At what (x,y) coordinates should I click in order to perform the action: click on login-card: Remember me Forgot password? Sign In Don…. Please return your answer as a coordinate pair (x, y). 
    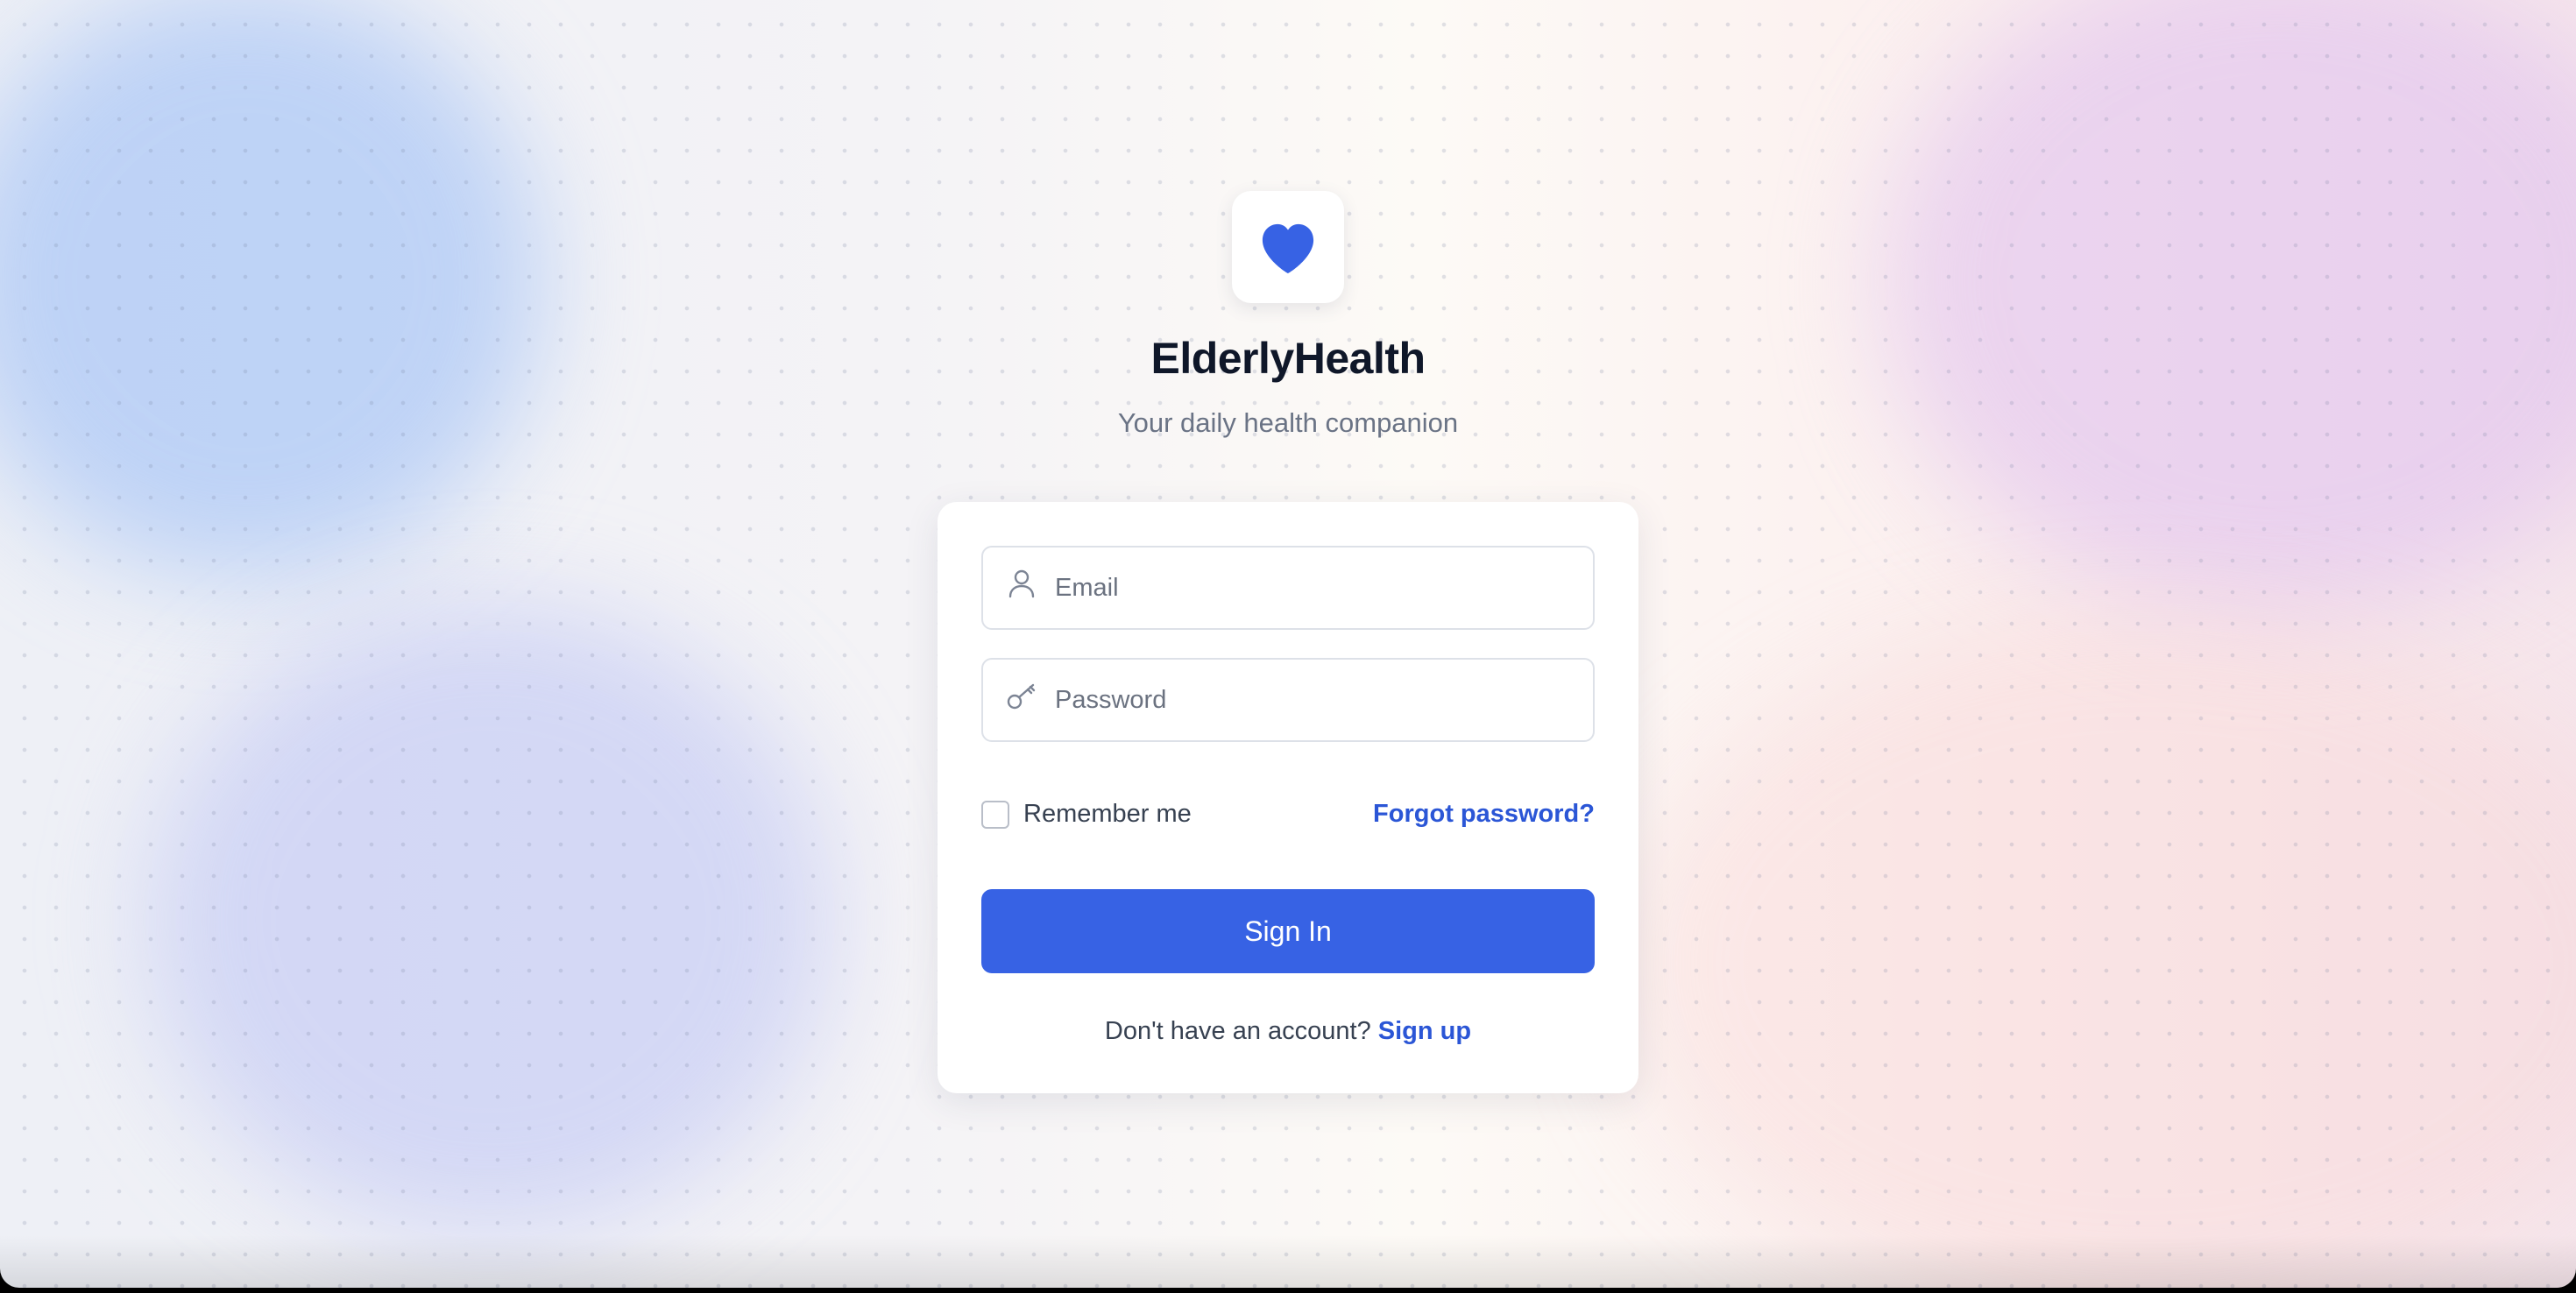
    Looking at the image, I should click on (1288, 797).